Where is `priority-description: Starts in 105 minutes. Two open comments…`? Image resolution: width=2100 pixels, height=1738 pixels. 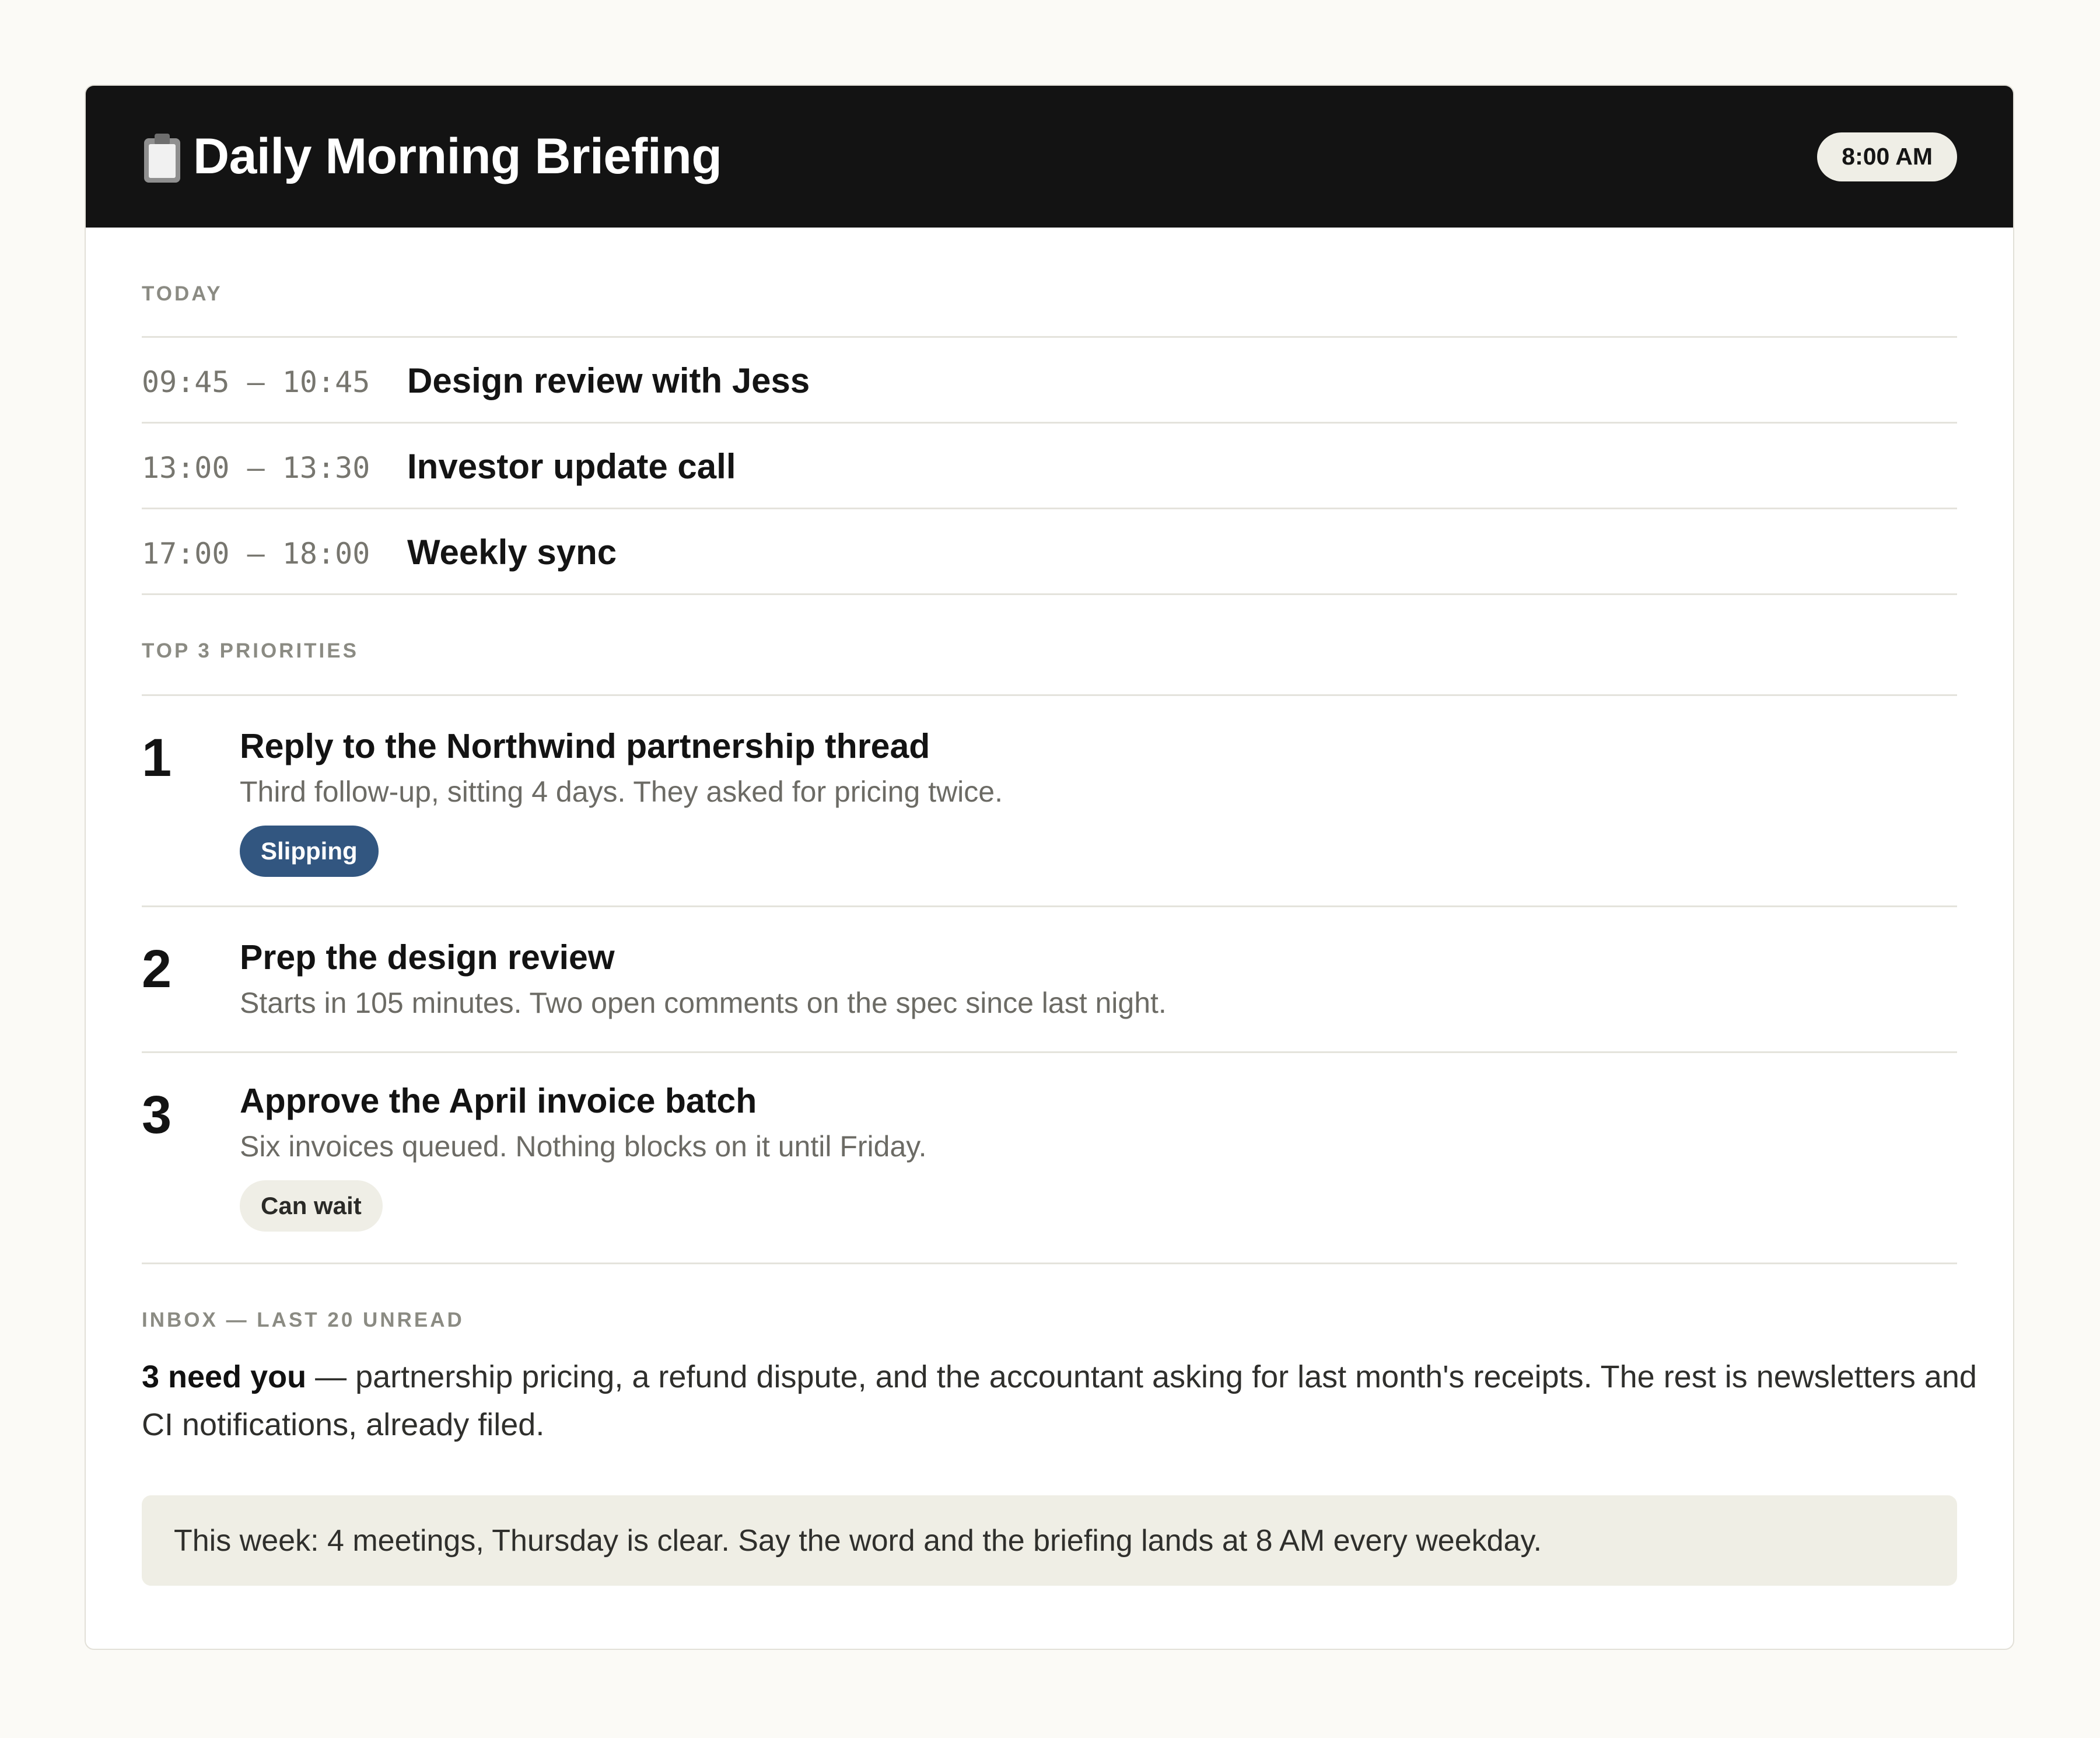 priority-description: Starts in 105 minutes. Two open comments… is located at coordinates (703, 1003).